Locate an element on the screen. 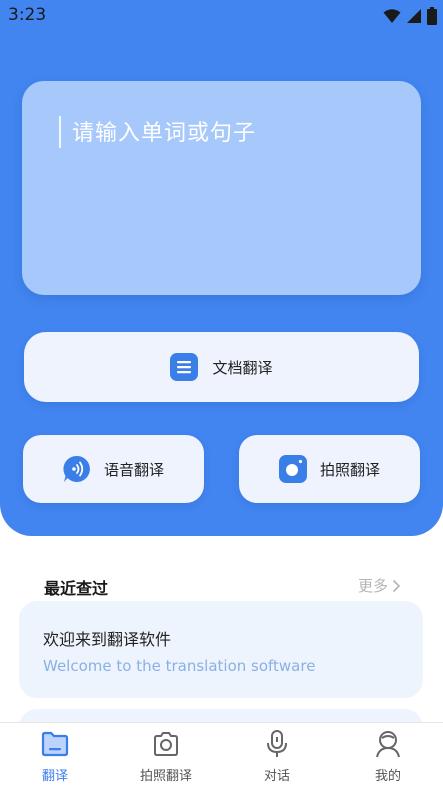 Image resolution: width=443 pixels, height=787 pixels. microphone-icon is located at coordinates (277, 743).